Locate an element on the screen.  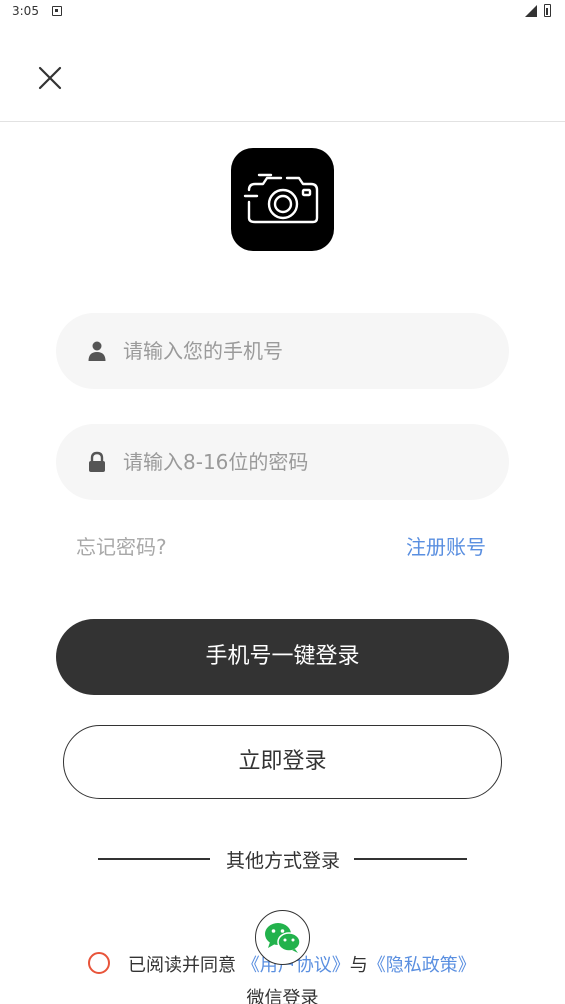
signal-icon is located at coordinates (531, 11).